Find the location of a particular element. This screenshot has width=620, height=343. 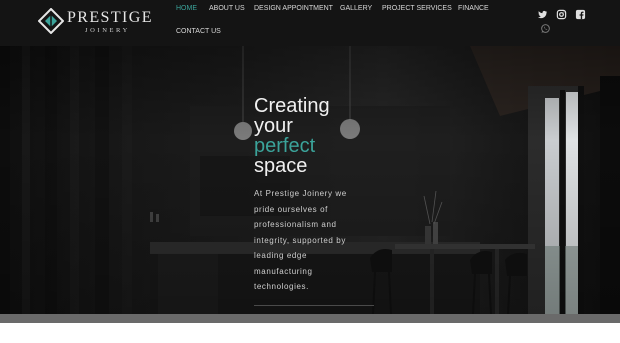

nav-contact-us: CONTACT US is located at coordinates (198, 31).